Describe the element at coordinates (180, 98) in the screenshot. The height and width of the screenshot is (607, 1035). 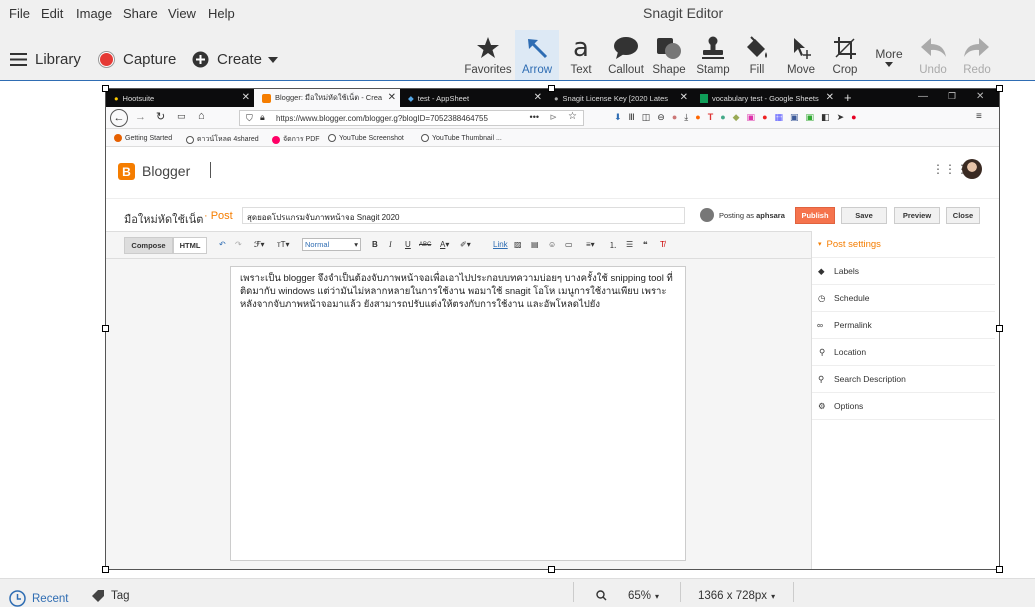
I see `browser-tab: ● Hootsuite ✕` at that location.